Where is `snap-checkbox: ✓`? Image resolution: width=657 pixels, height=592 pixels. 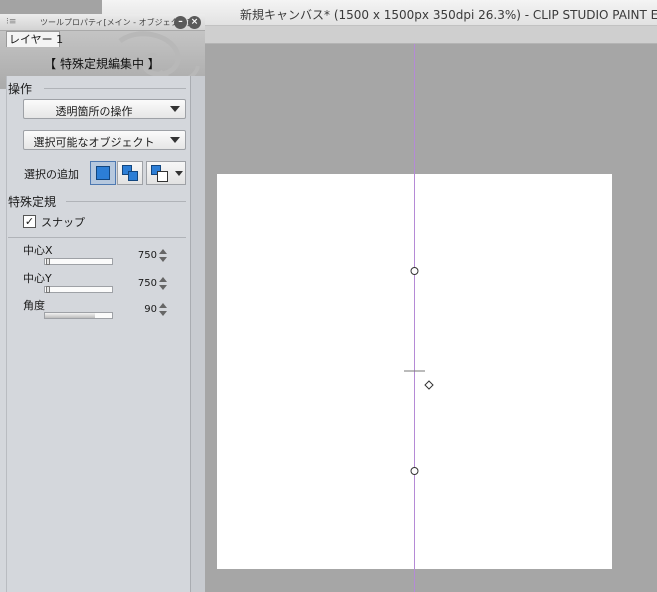
snap-checkbox: ✓ is located at coordinates (29, 221).